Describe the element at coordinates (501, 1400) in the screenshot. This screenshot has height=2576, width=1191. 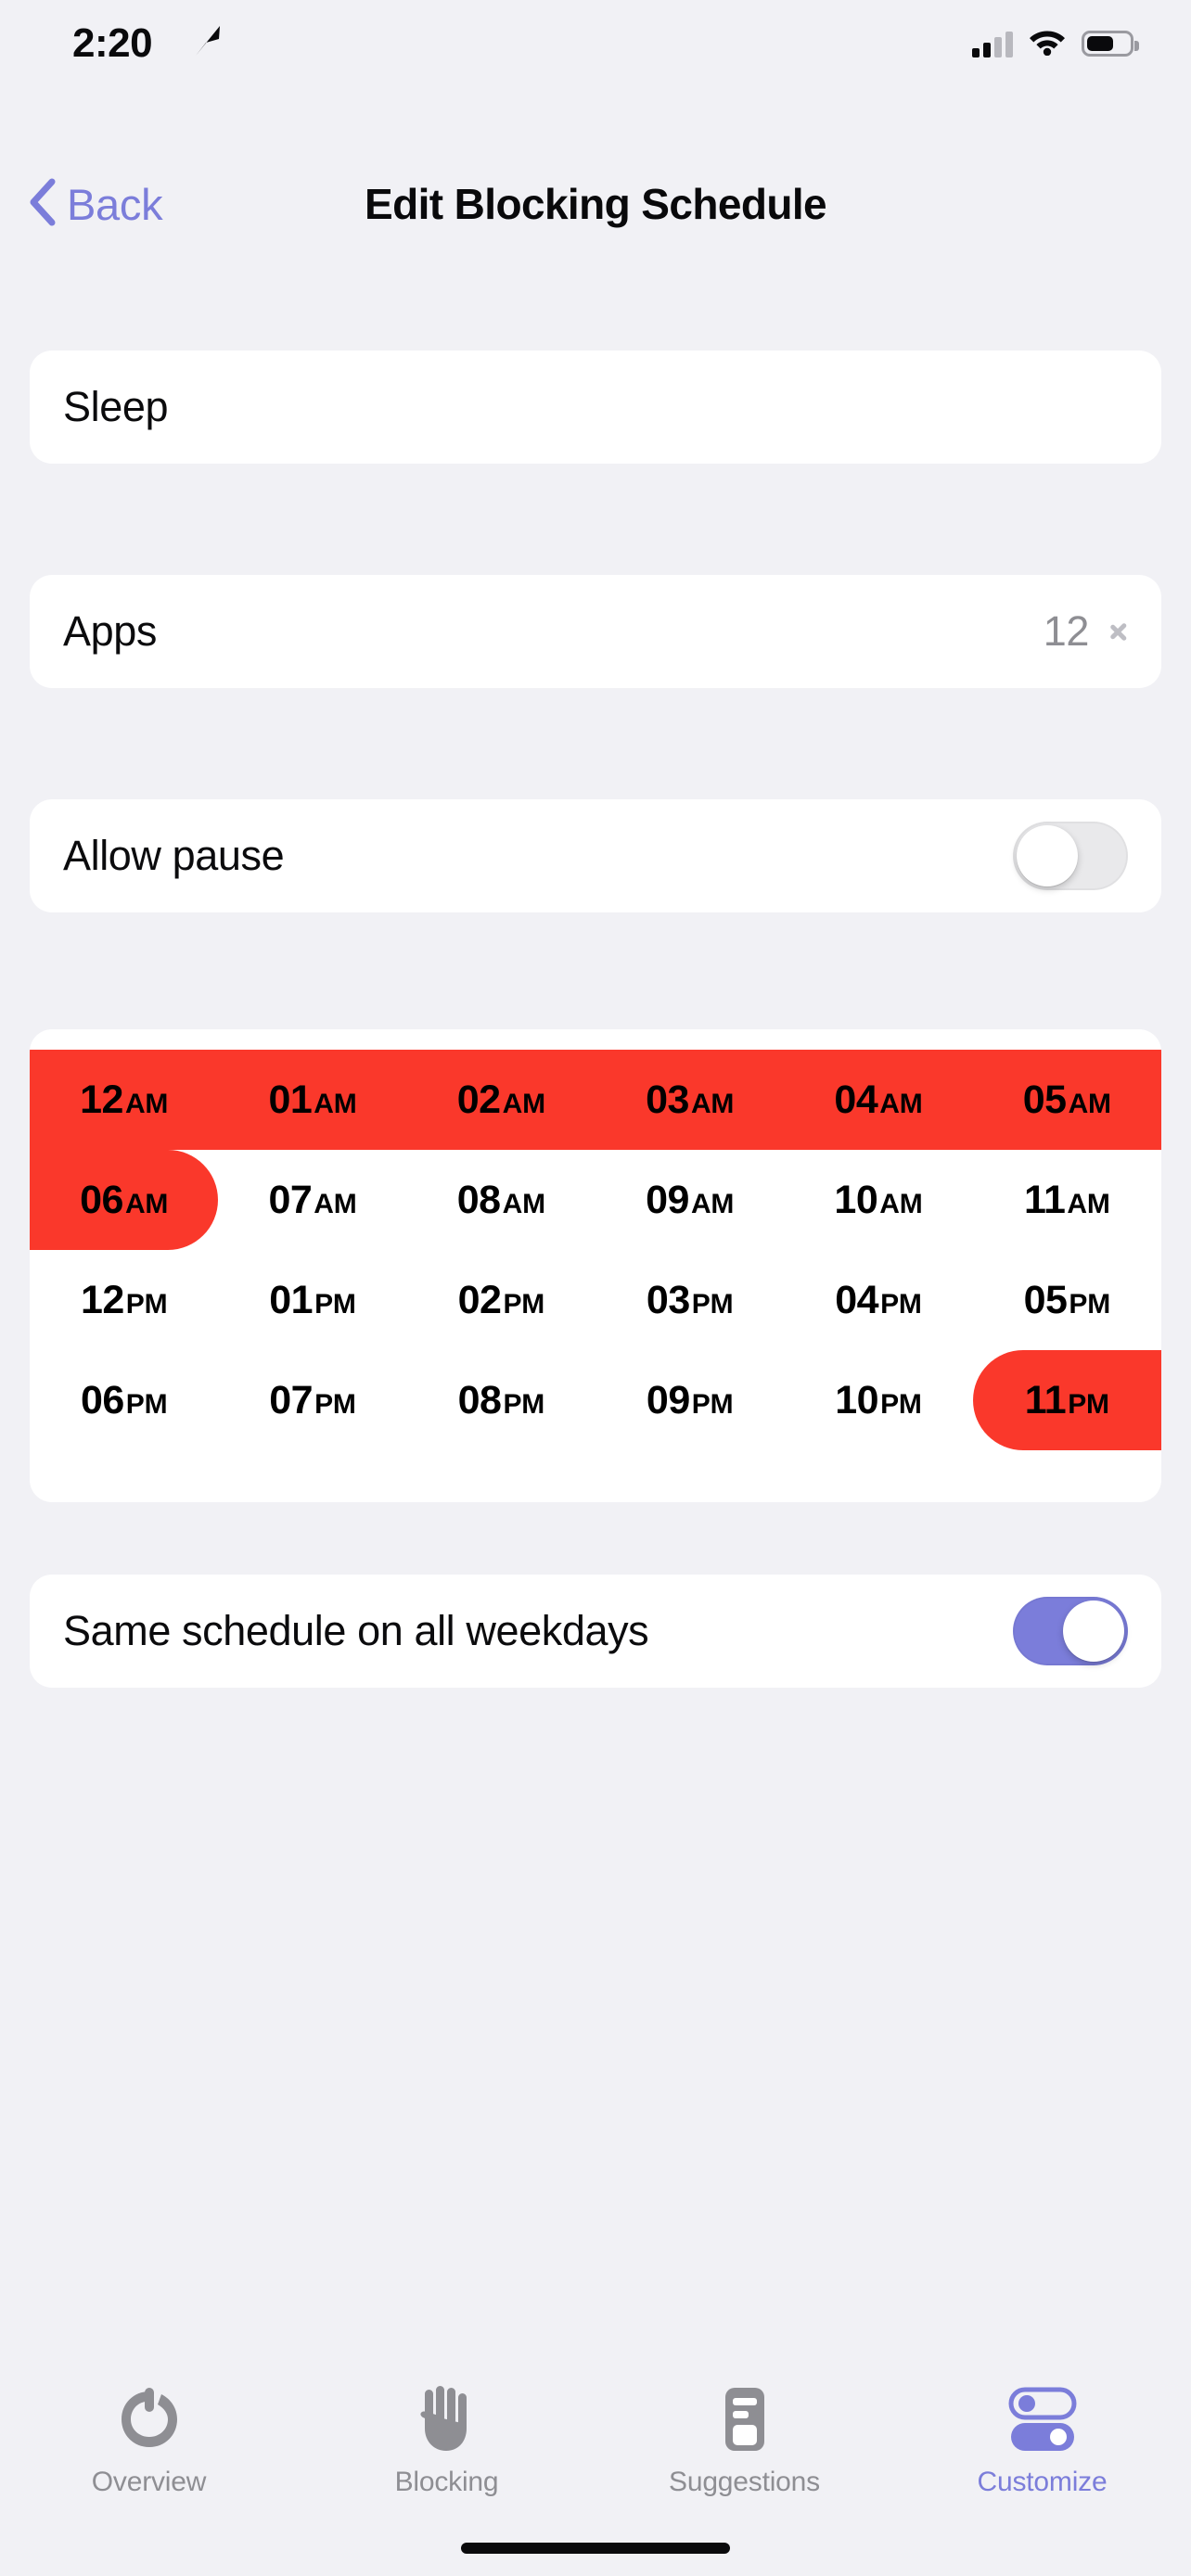
I see `hour-cell: 08 PM` at that location.